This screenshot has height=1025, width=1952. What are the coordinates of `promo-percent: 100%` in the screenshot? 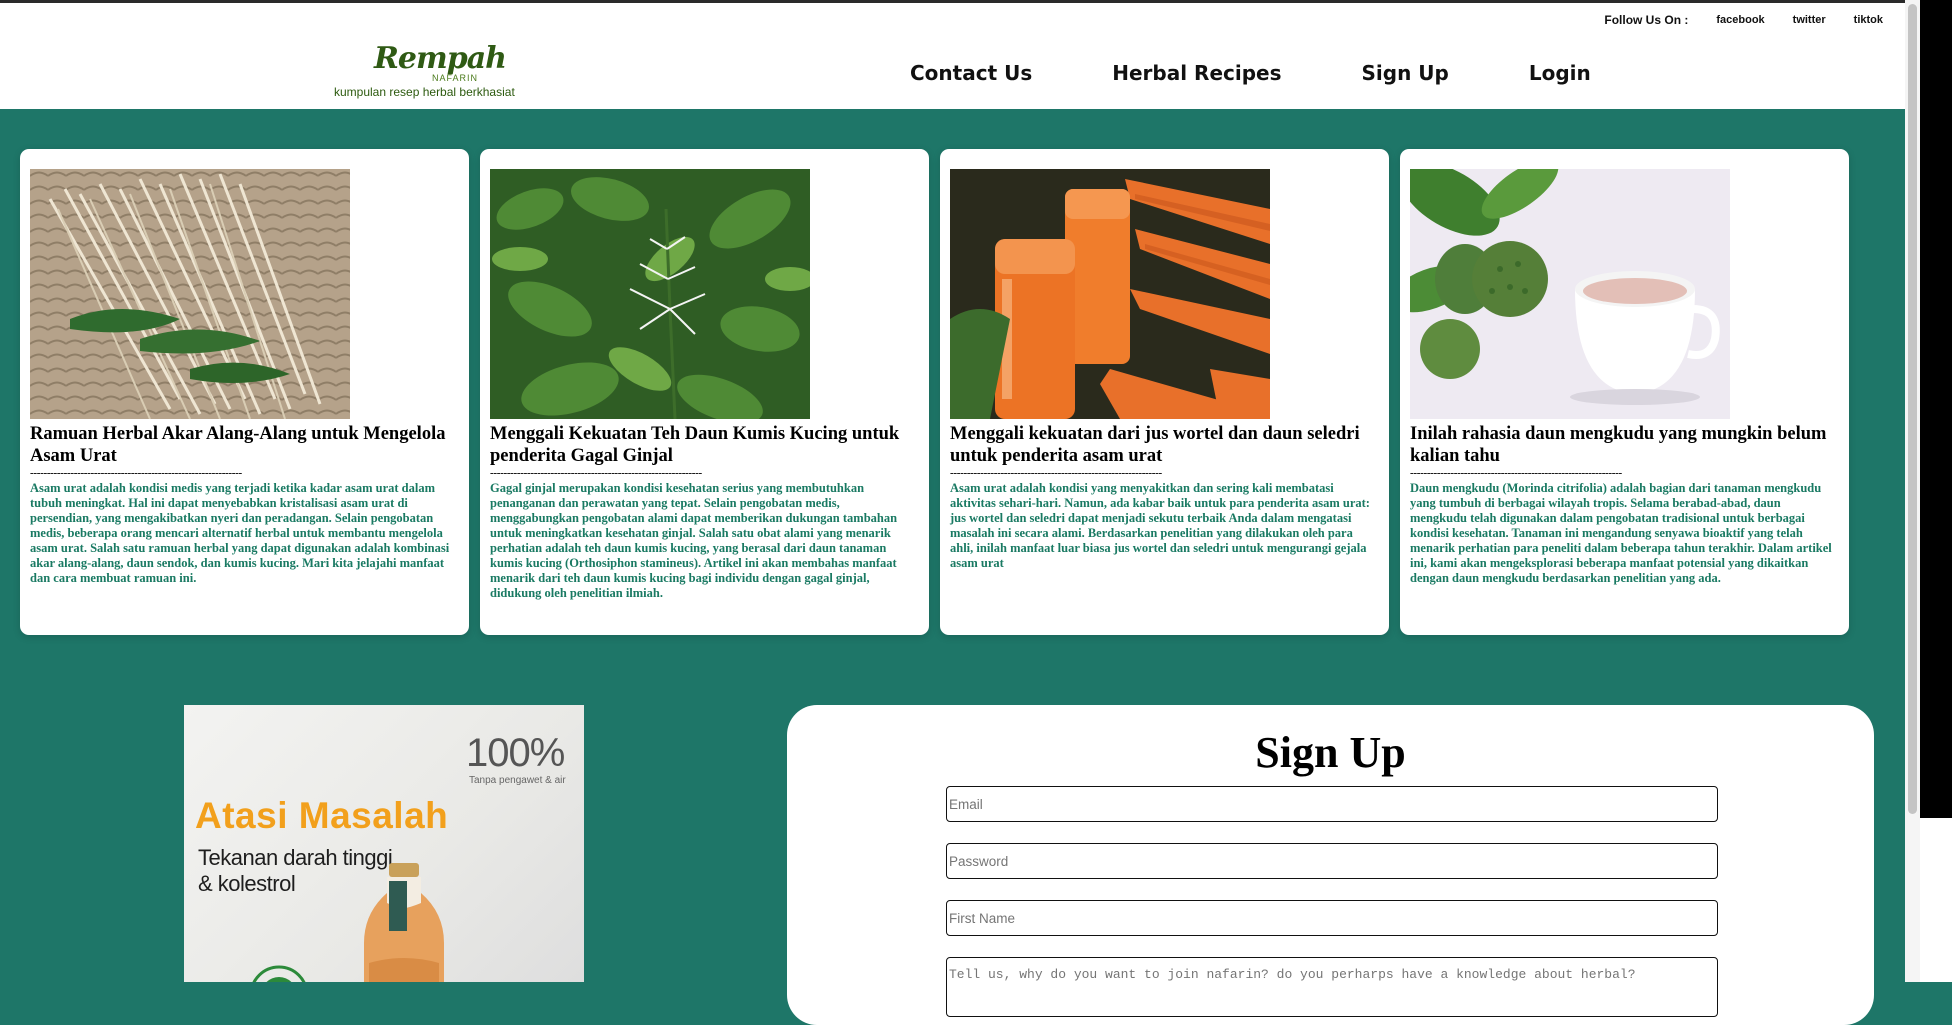 It's located at (515, 753).